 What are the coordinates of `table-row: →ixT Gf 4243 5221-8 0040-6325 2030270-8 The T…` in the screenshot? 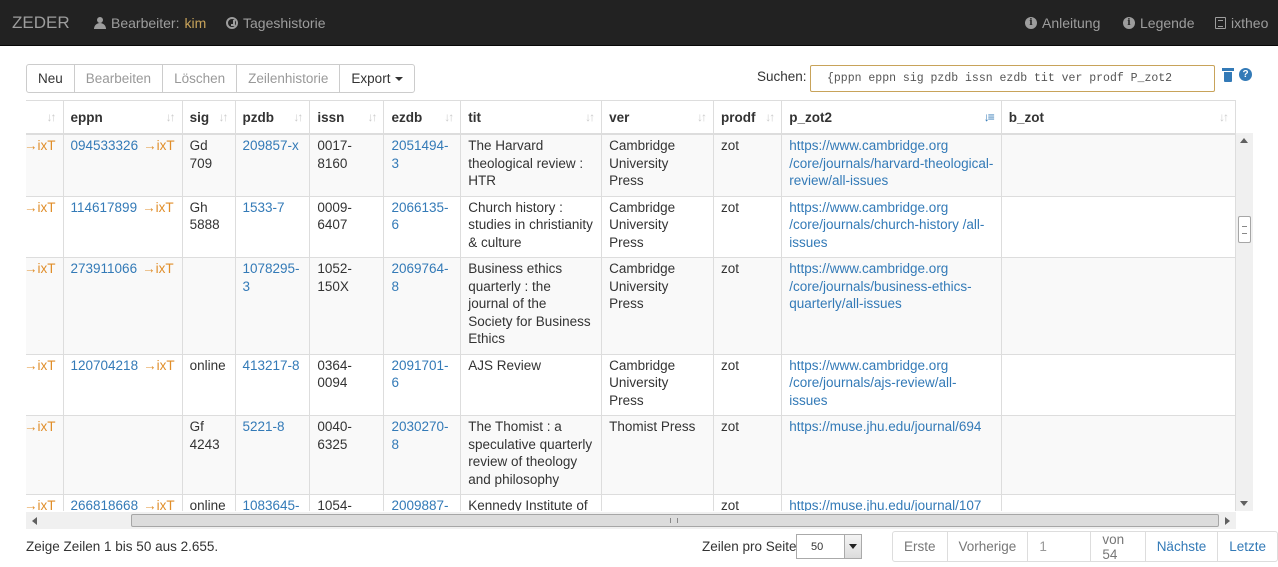 It's located at (631, 455).